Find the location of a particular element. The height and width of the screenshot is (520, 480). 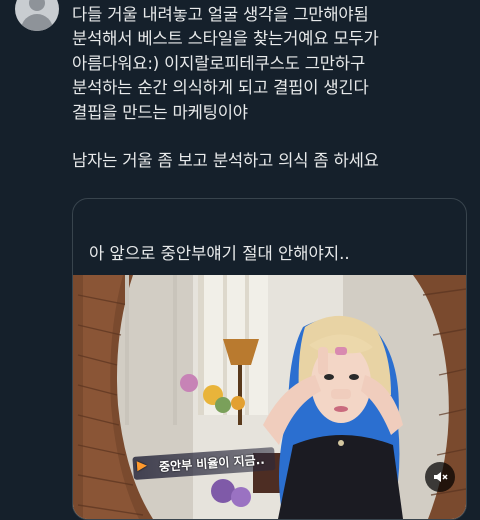

caption-arrow-icon: ▶ is located at coordinates (142, 465).